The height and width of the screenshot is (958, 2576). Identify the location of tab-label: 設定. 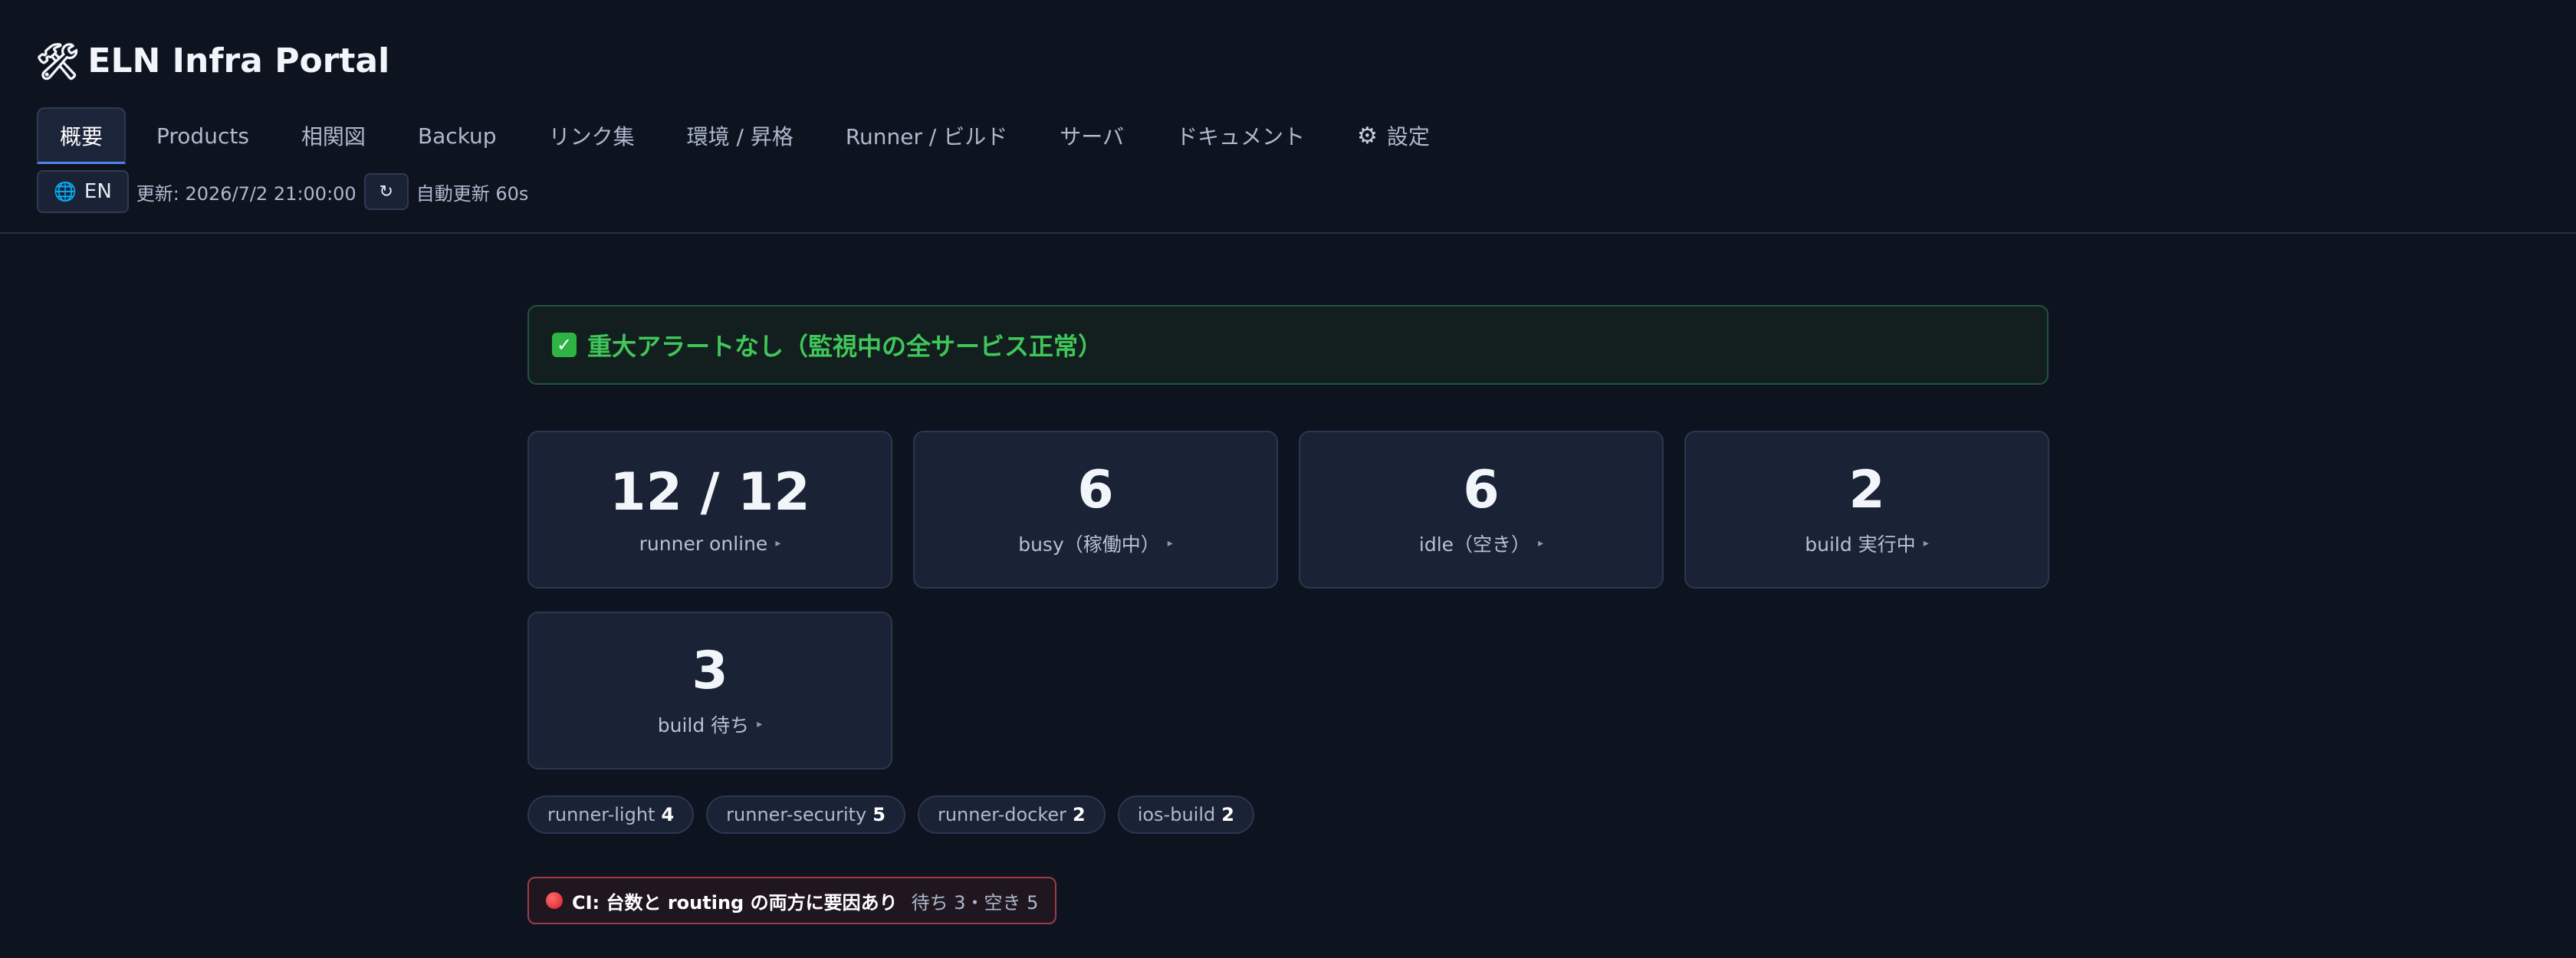
(1408, 136).